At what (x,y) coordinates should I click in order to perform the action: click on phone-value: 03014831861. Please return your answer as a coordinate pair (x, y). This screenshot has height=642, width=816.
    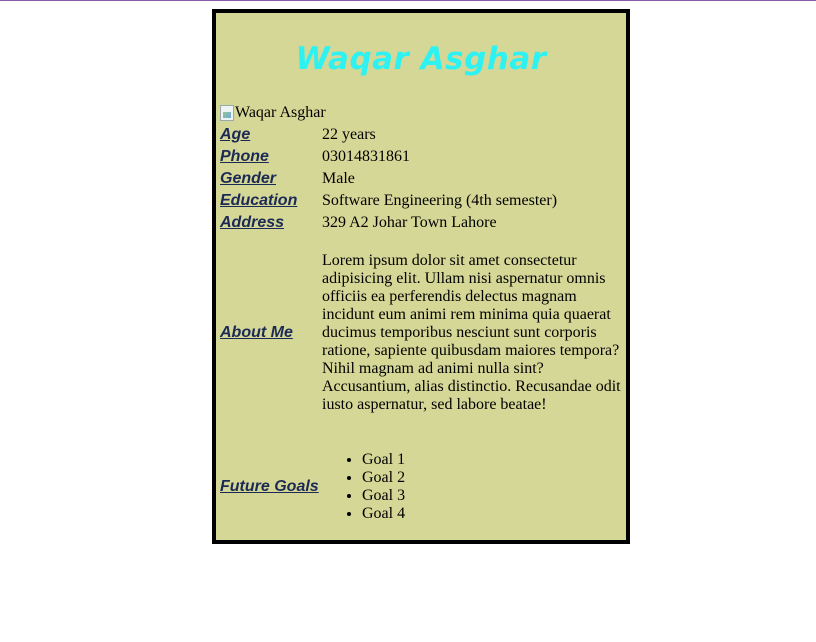
    Looking at the image, I should click on (366, 156).